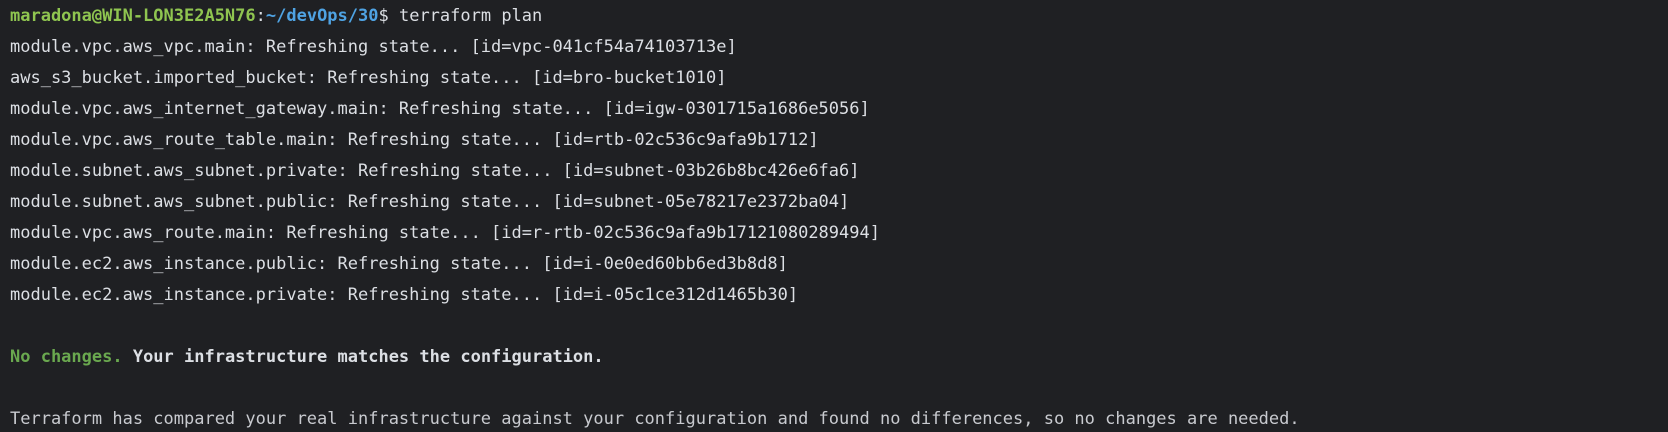 This screenshot has width=1668, height=432. What do you see at coordinates (66, 357) in the screenshot?
I see `status-no-changes: No changes.` at bounding box center [66, 357].